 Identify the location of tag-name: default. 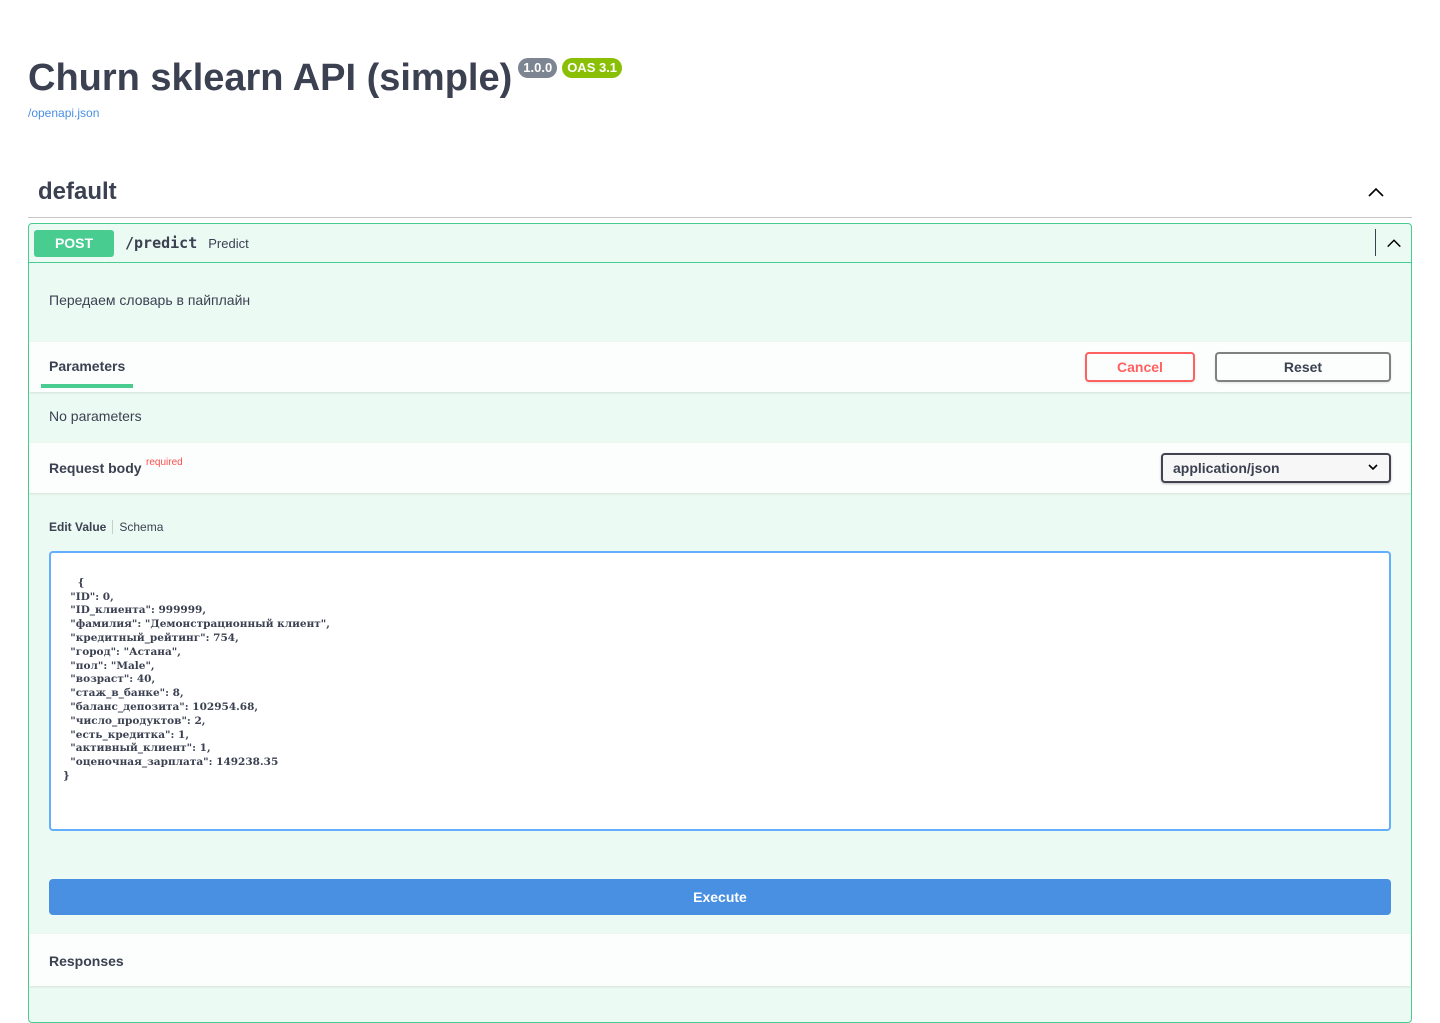
(77, 191).